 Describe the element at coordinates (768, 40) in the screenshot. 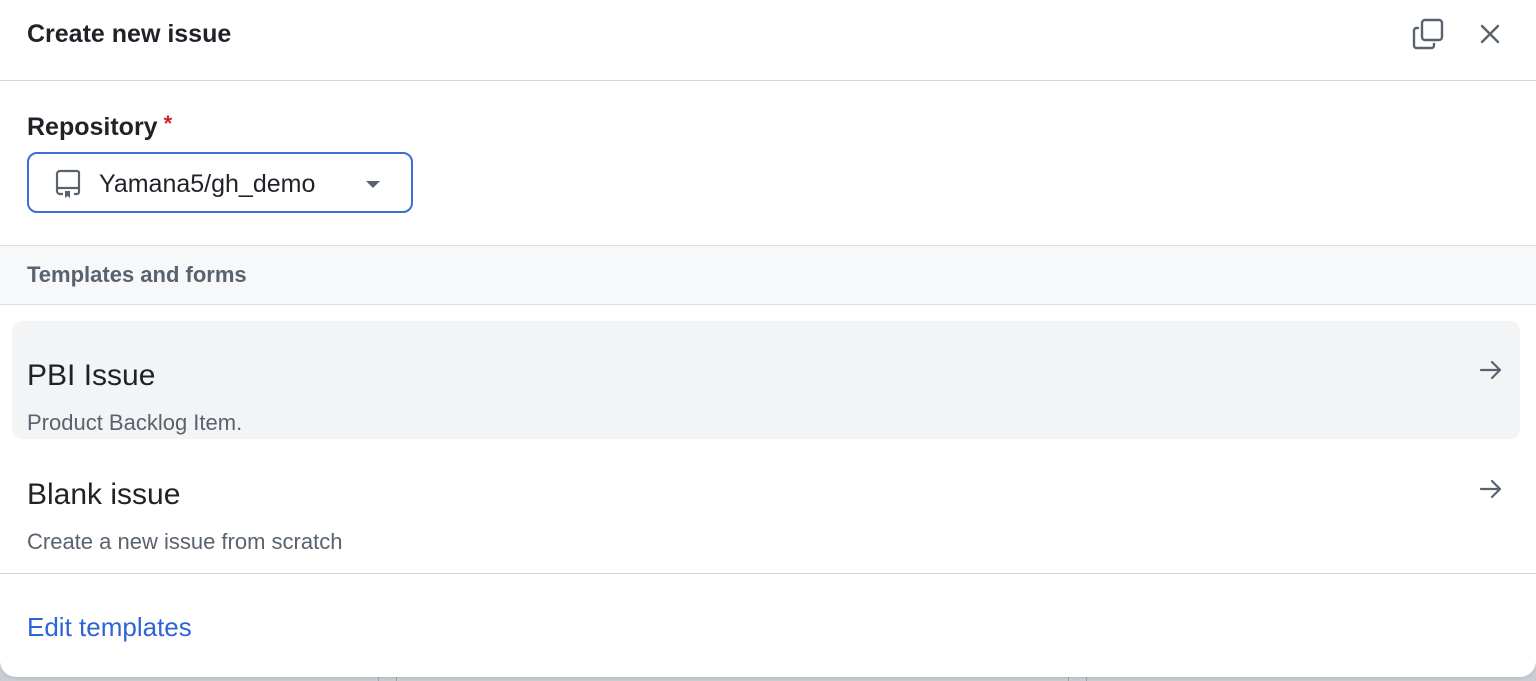

I see `dialog-header: Create new issue` at that location.